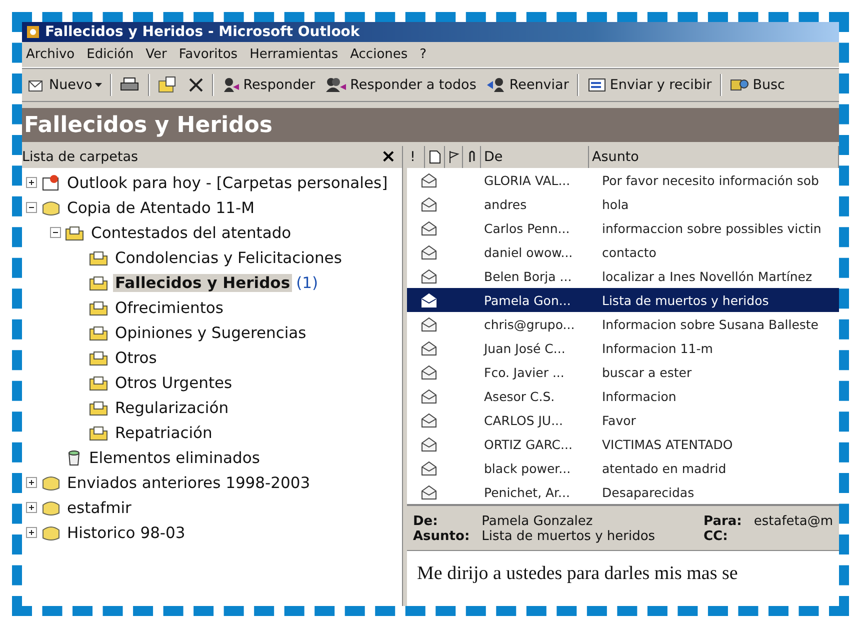  What do you see at coordinates (227, 183) in the screenshot?
I see `folder-item: Outlook para hoy - [Carpetas personales]` at bounding box center [227, 183].